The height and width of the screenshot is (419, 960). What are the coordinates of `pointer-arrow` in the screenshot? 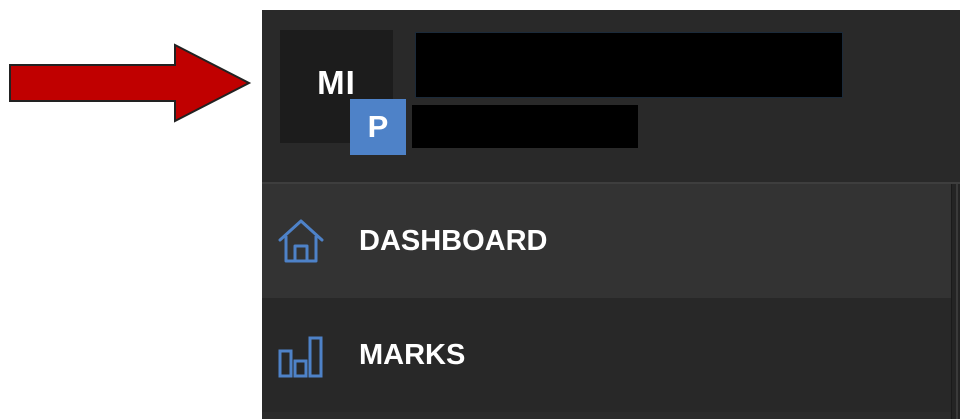 It's located at (130, 83).